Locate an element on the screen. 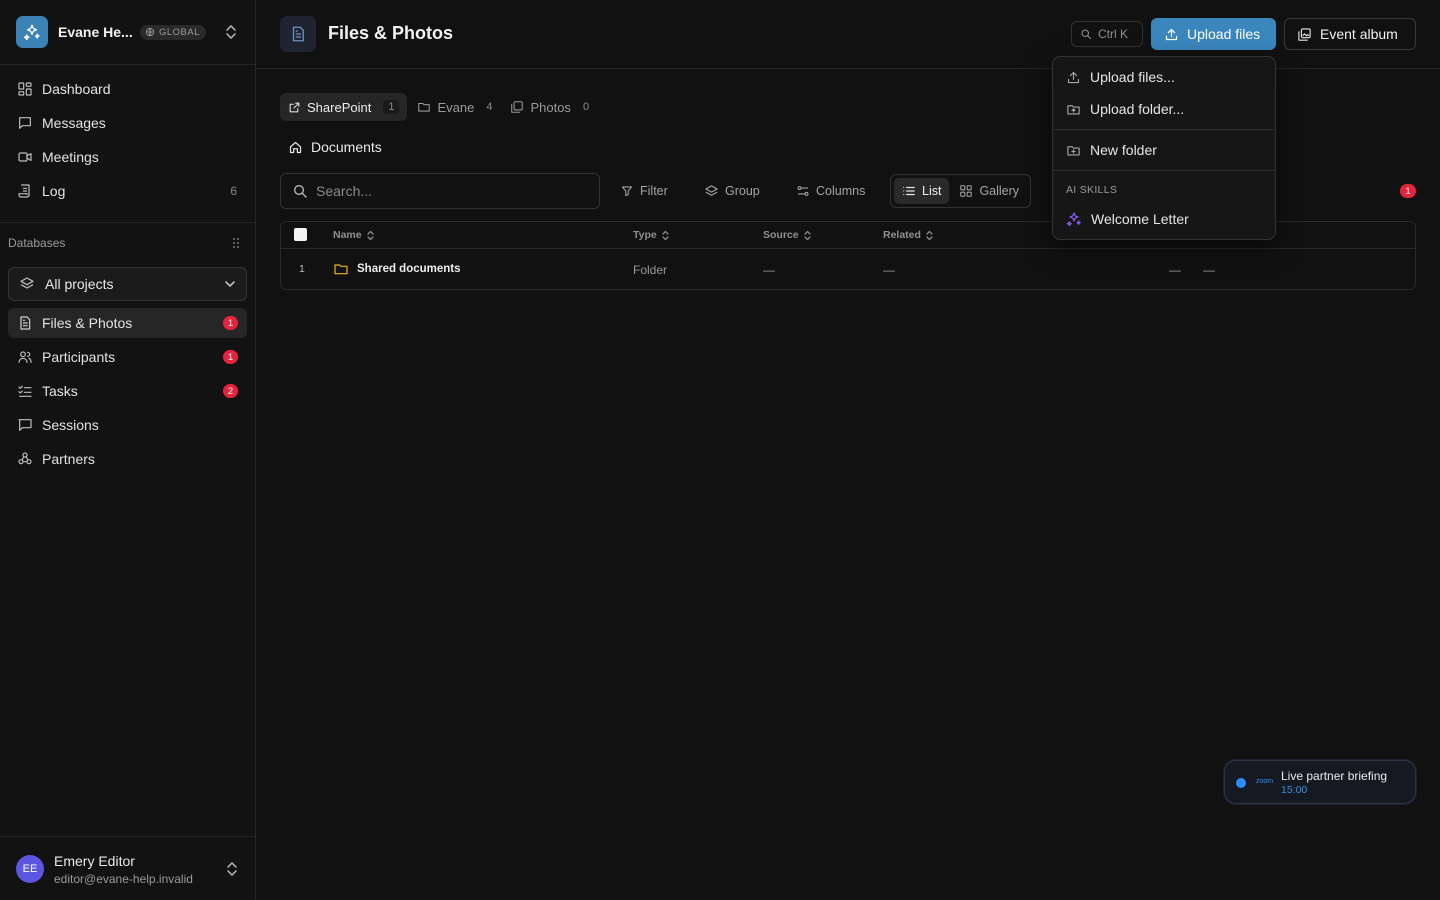 The image size is (1440, 900). document-icon is located at coordinates (25, 323).